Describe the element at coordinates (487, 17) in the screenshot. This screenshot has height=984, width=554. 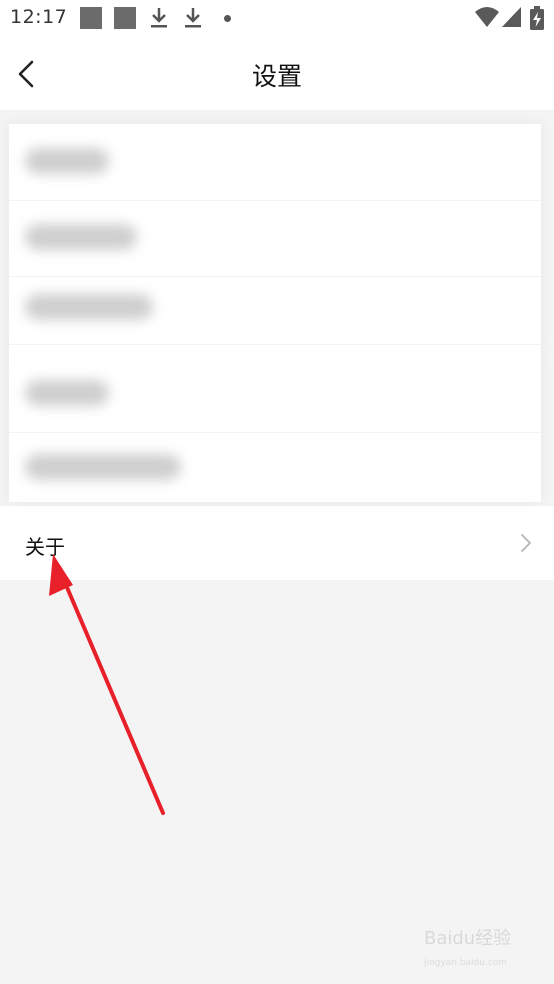
I see `wifi-icon` at that location.